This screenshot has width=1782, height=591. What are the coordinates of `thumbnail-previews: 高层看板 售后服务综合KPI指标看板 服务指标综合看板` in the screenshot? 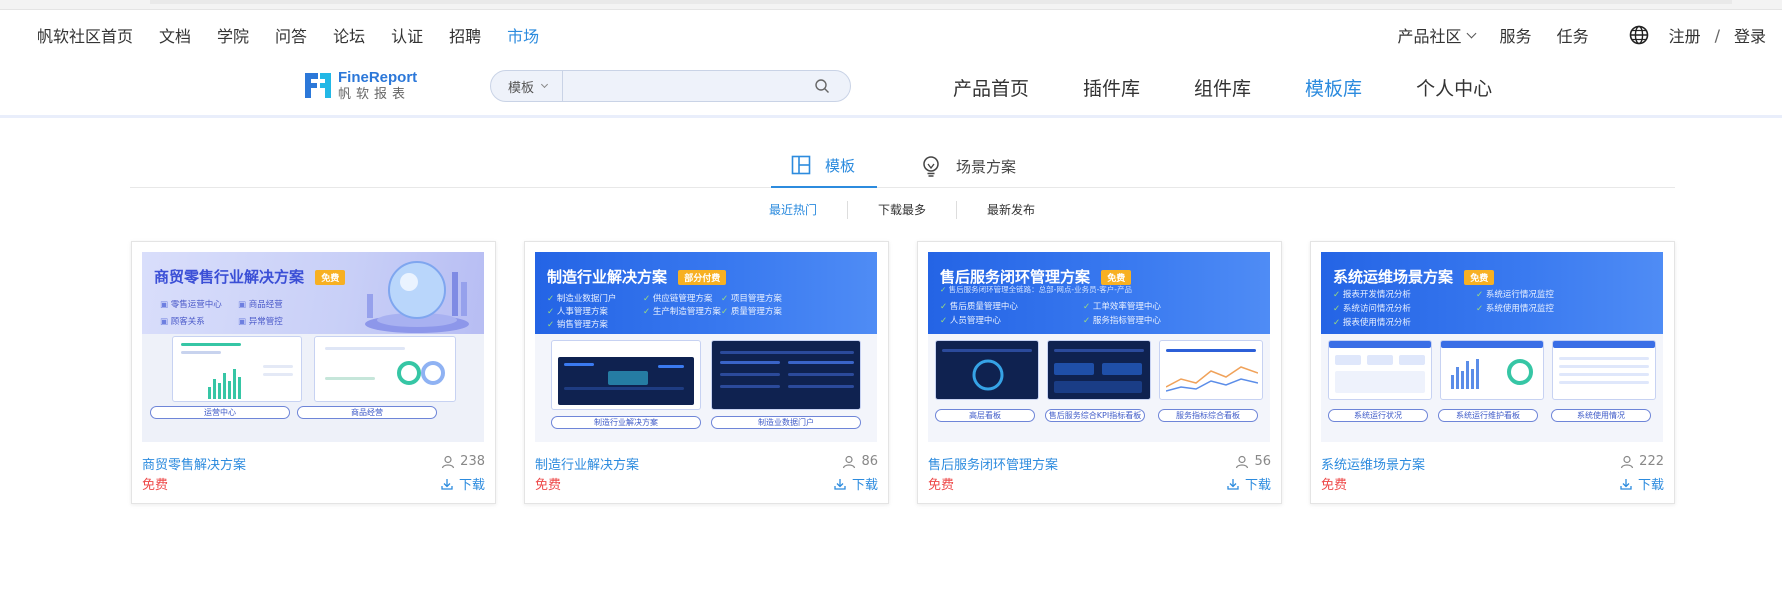 It's located at (1099, 388).